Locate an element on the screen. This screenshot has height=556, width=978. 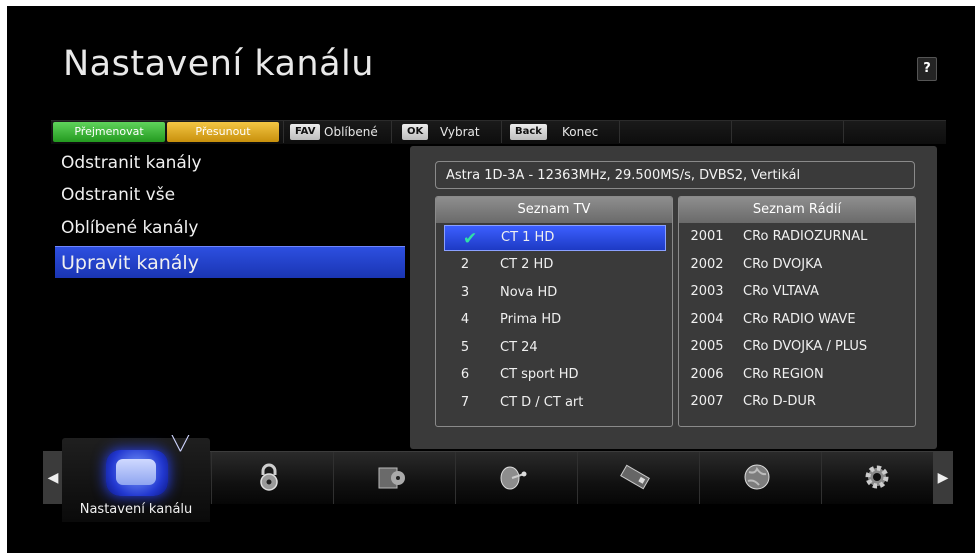
tv-channel-row: 4 Prima HD is located at coordinates (554, 320).